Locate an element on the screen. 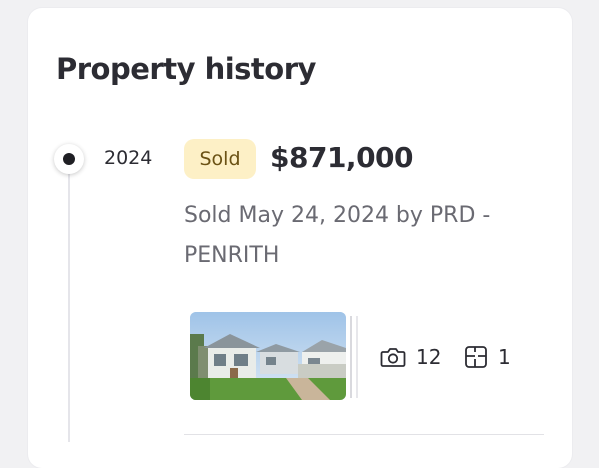  photo-count: 12 is located at coordinates (410, 357).